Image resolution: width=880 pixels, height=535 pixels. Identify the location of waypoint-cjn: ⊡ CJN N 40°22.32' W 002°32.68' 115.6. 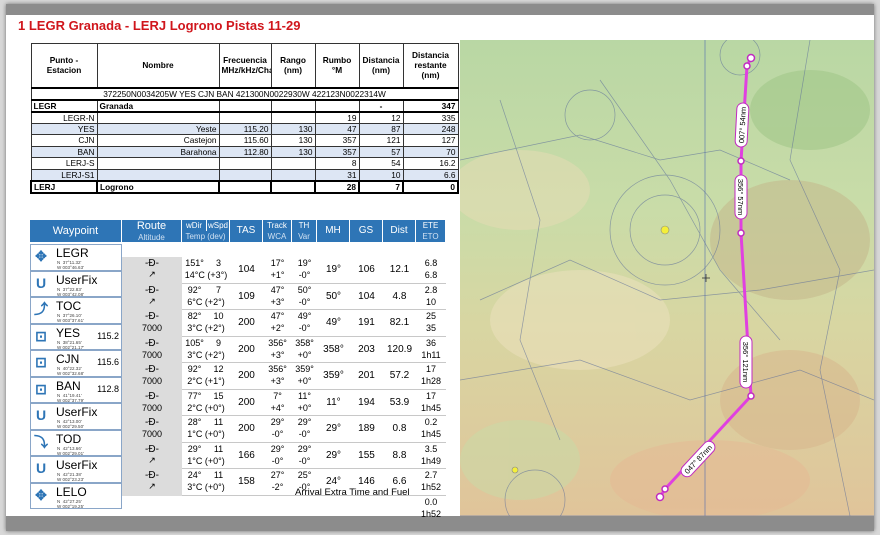
(76, 363).